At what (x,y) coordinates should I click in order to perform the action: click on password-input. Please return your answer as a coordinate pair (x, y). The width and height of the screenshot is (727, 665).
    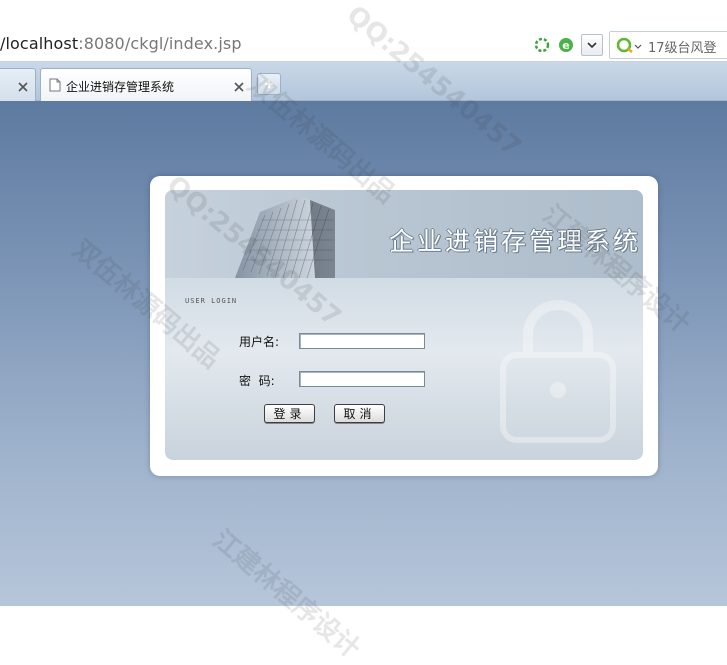
    Looking at the image, I should click on (362, 379).